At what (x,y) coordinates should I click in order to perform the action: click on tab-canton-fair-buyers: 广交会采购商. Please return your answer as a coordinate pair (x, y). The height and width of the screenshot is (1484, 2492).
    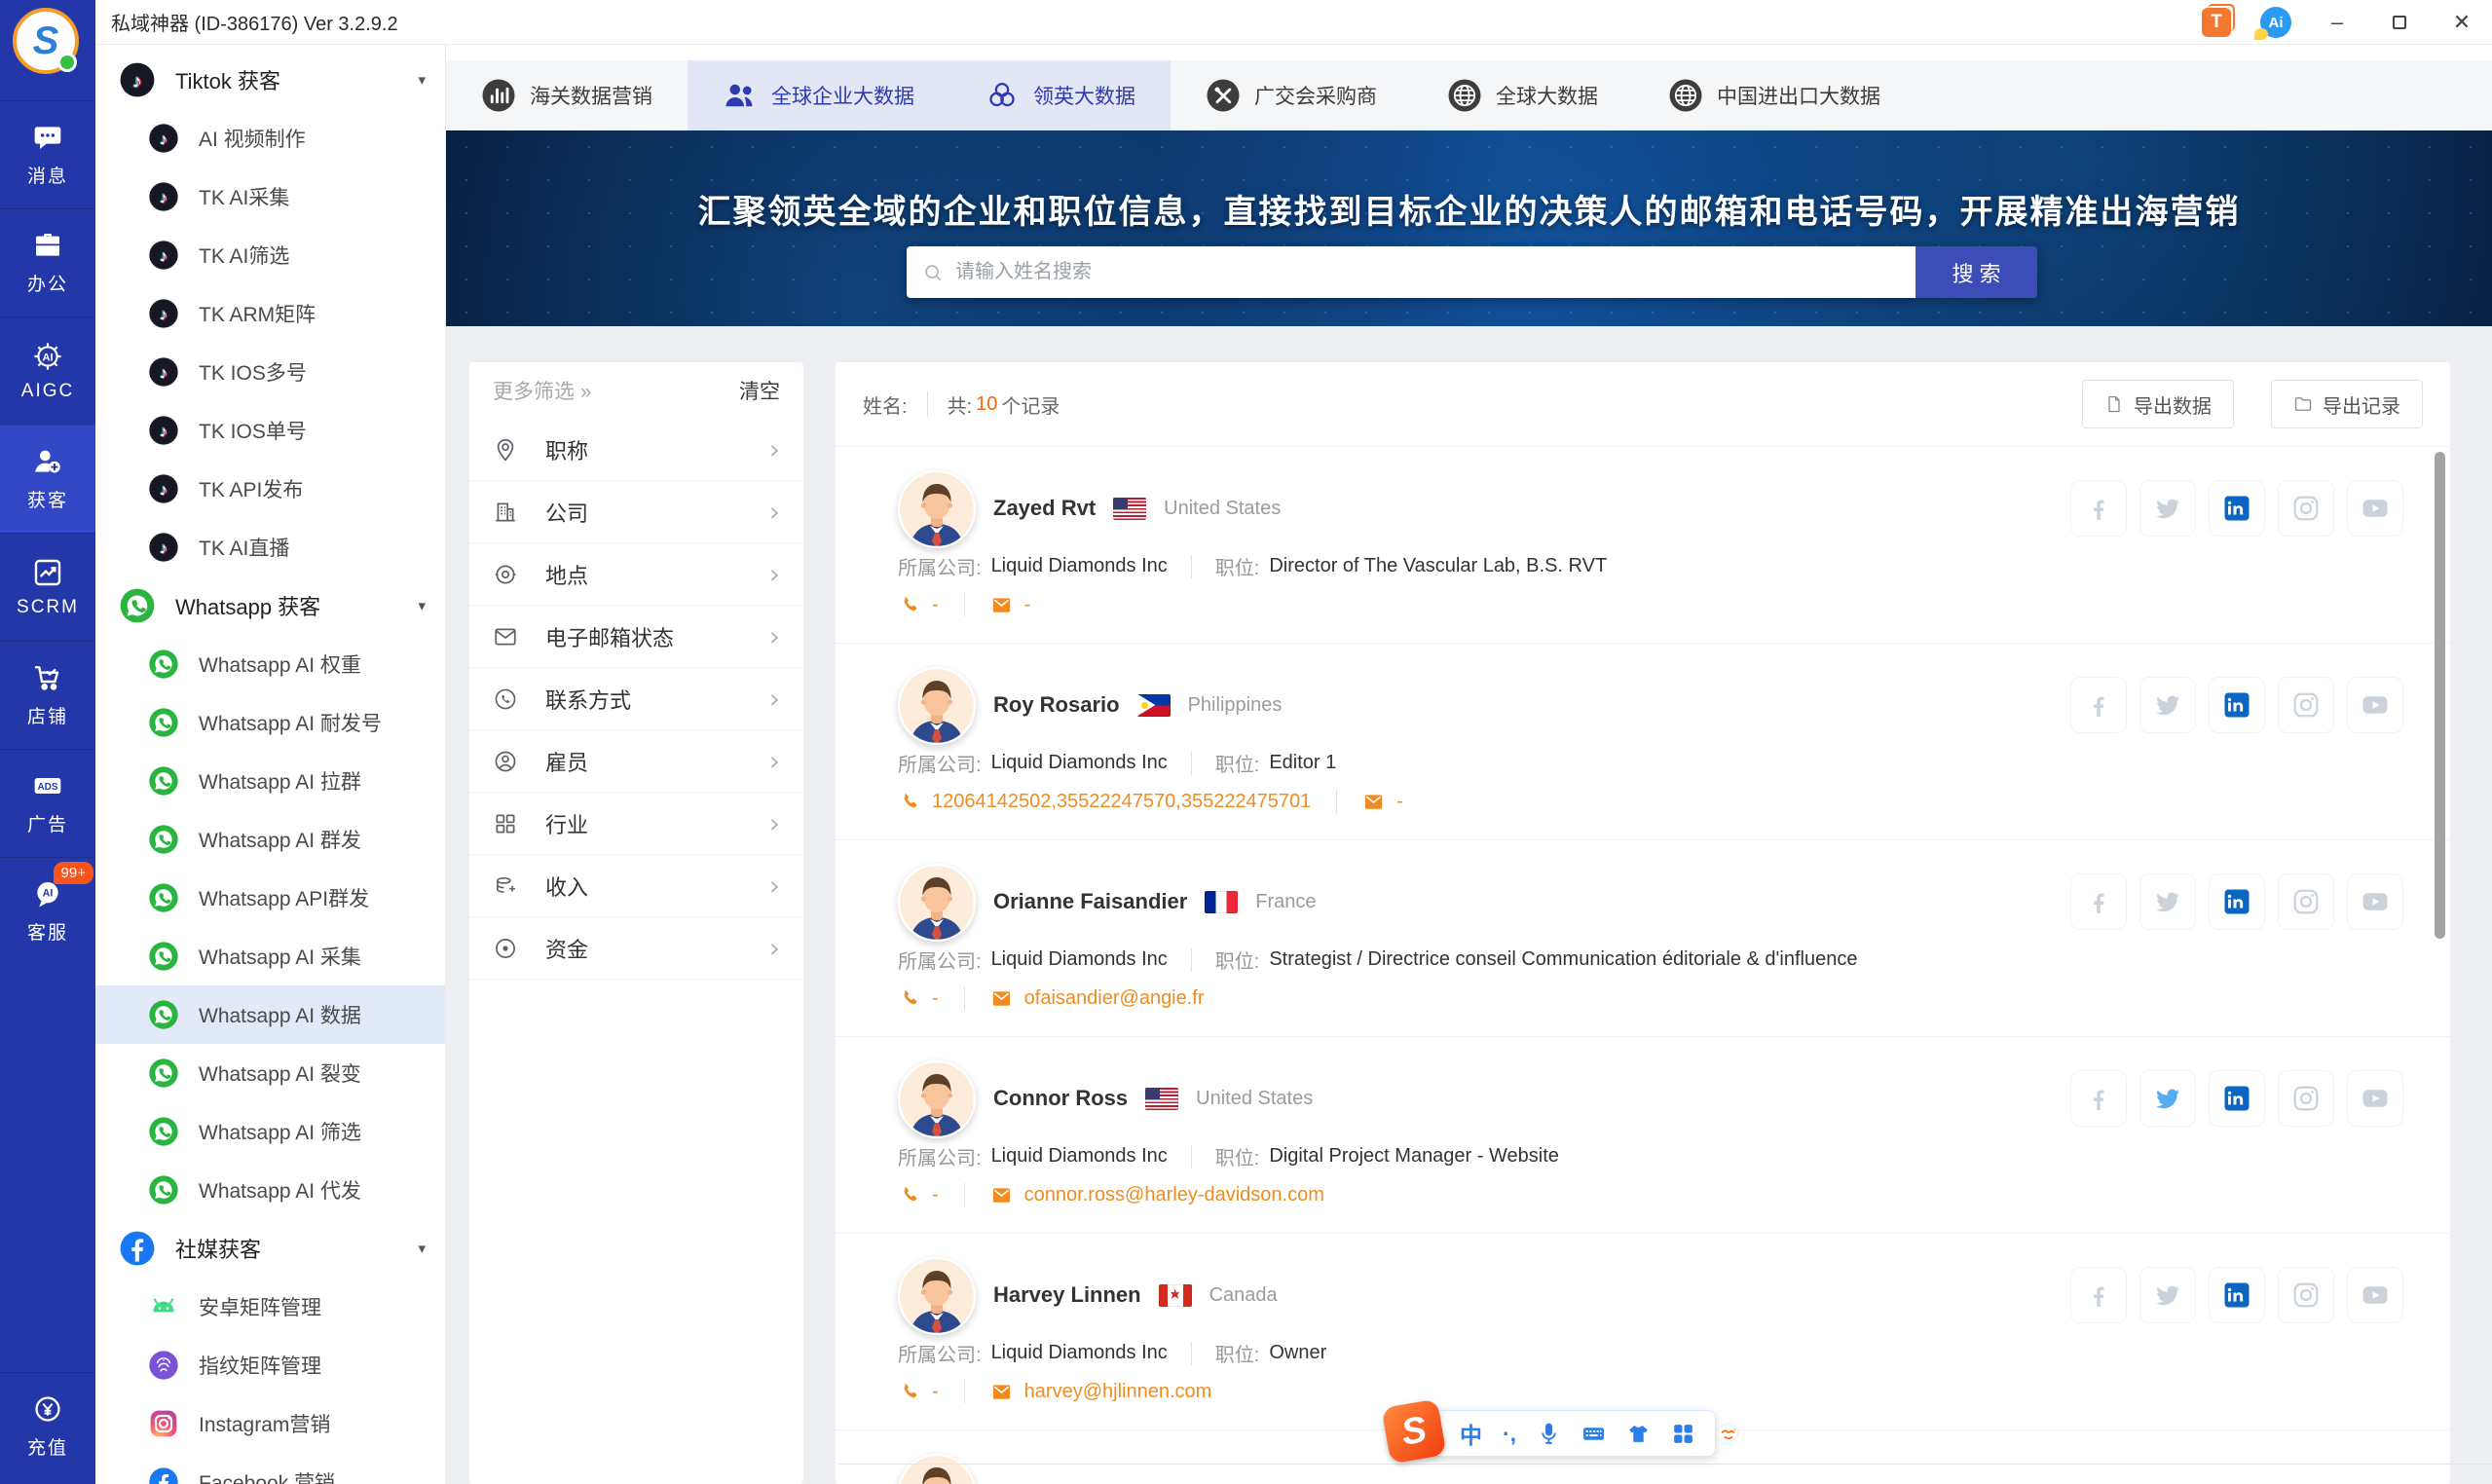
    Looking at the image, I should click on (1291, 95).